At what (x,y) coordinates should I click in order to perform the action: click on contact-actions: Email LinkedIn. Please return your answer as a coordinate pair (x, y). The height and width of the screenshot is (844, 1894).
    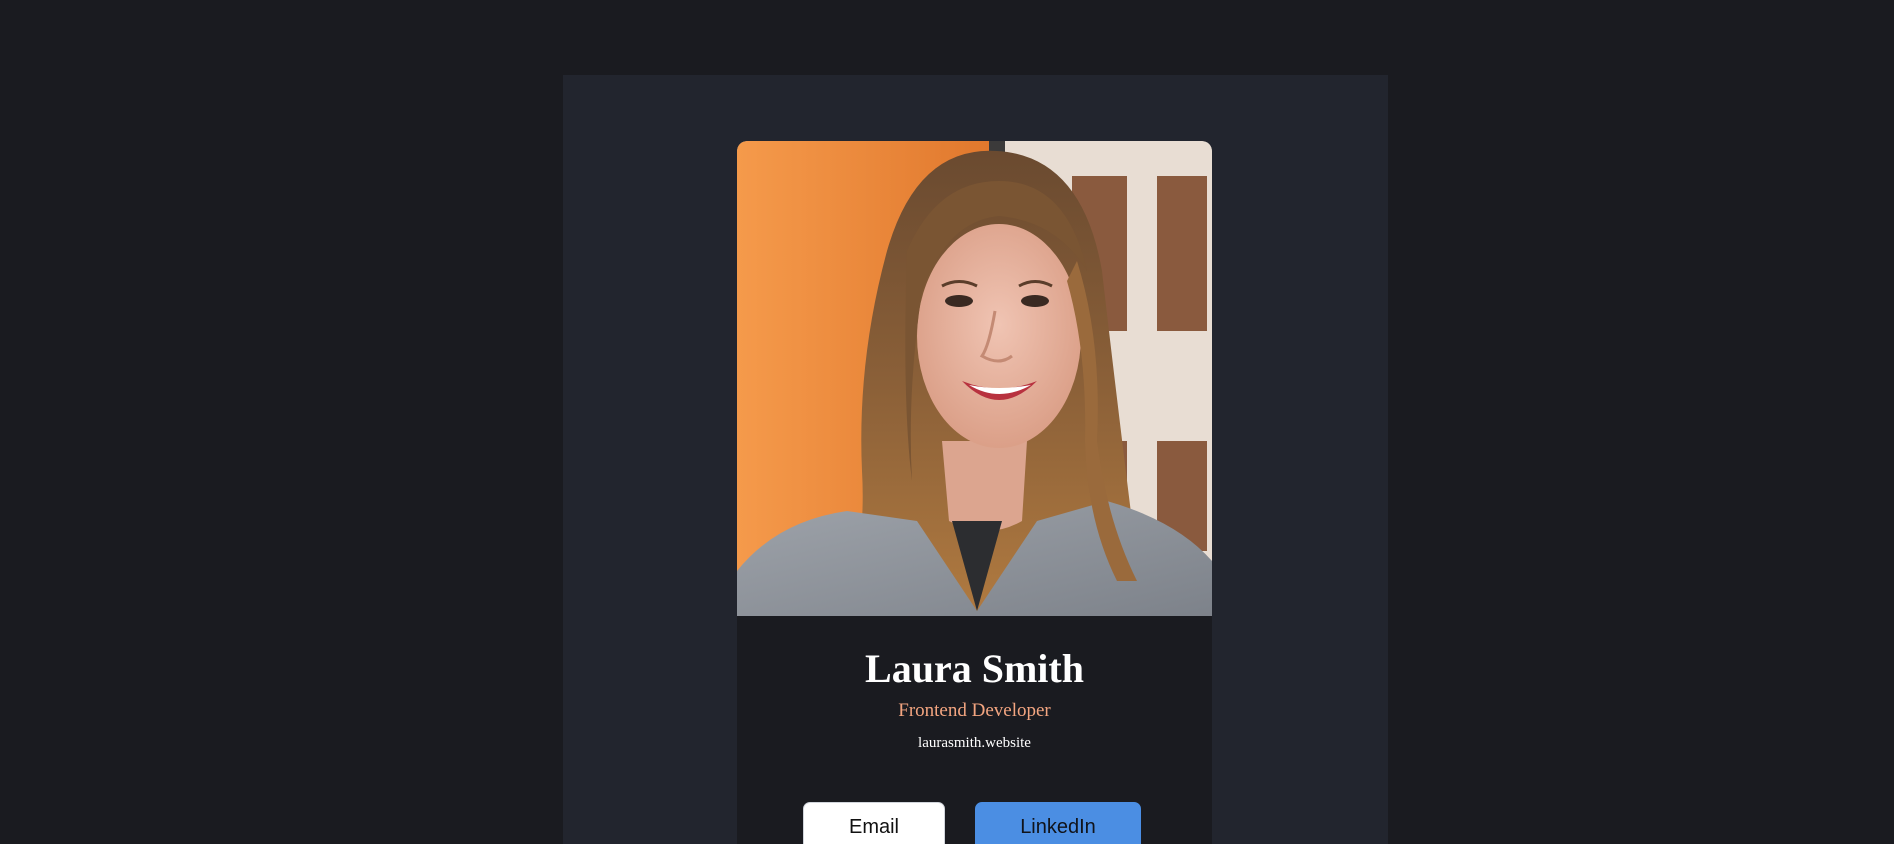
    Looking at the image, I should click on (1003, 823).